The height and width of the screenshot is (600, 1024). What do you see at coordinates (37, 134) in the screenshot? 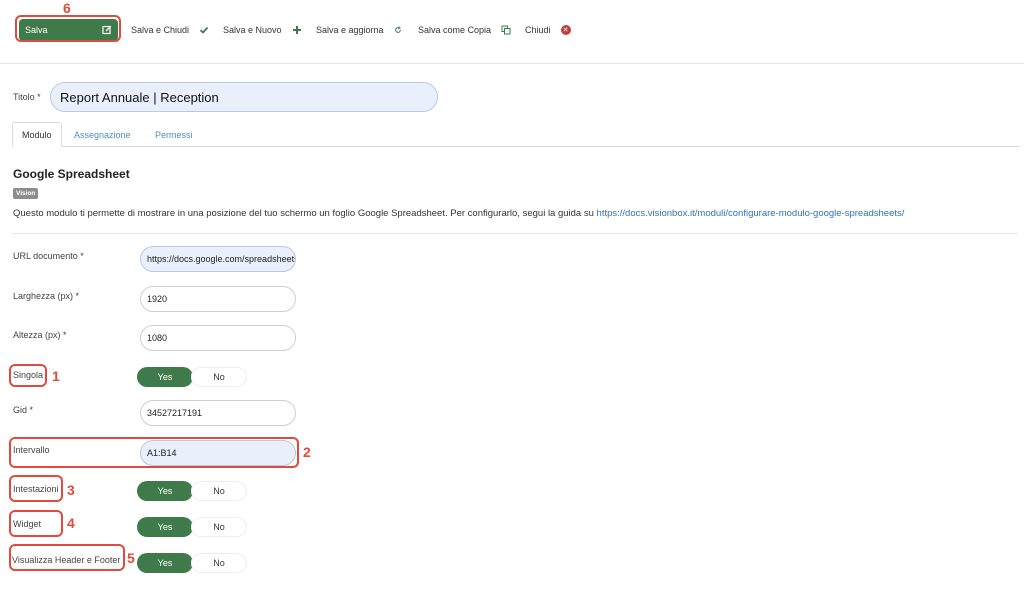
I see `tab-modulo: Modulo` at bounding box center [37, 134].